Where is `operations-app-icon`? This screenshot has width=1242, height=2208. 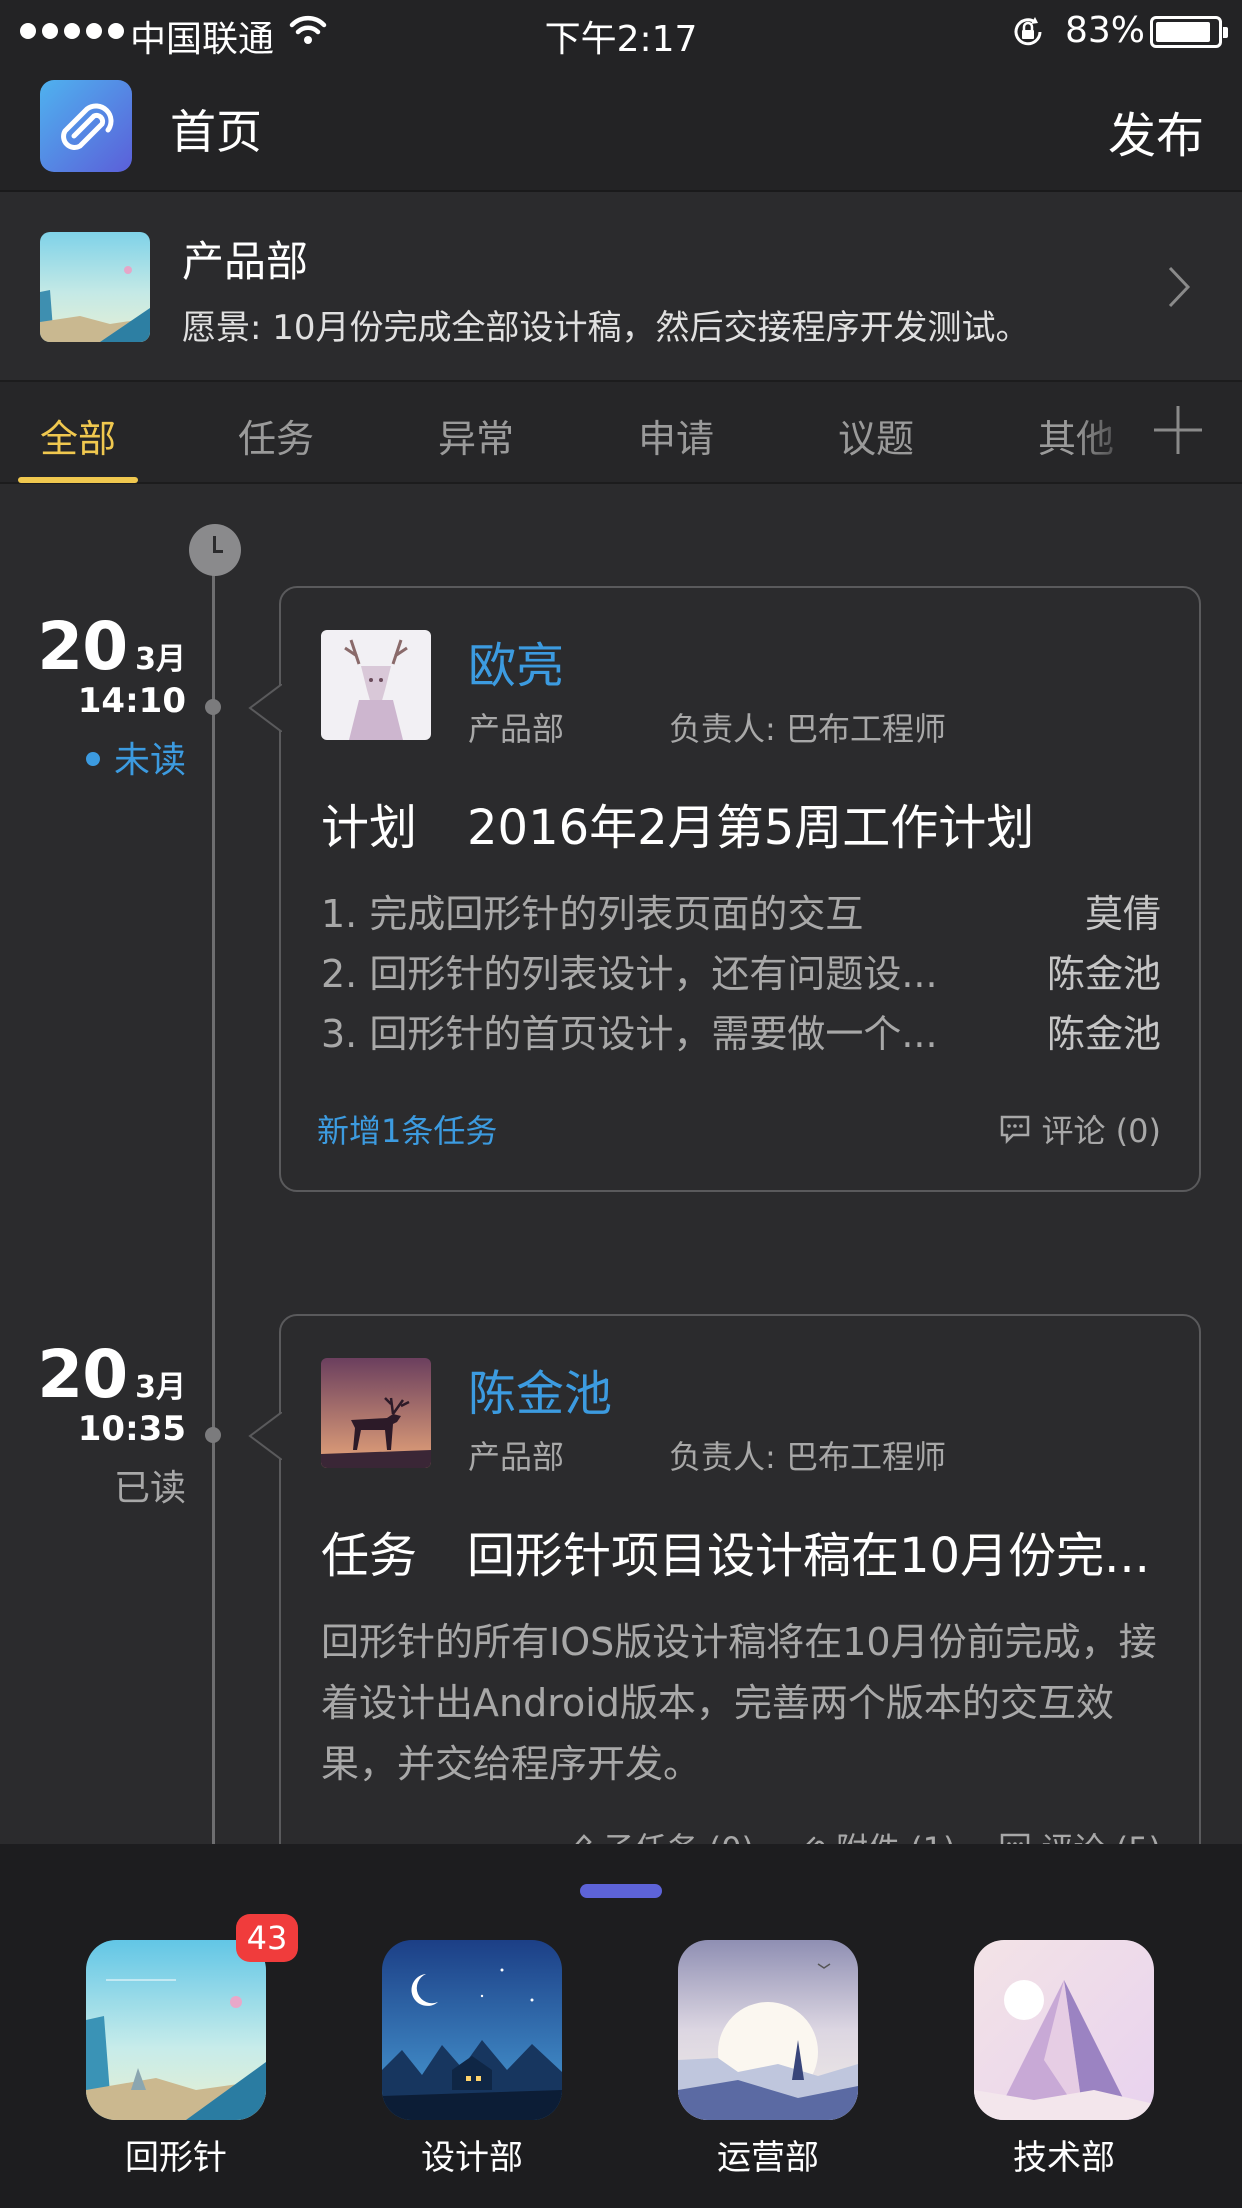 operations-app-icon is located at coordinates (768, 2030).